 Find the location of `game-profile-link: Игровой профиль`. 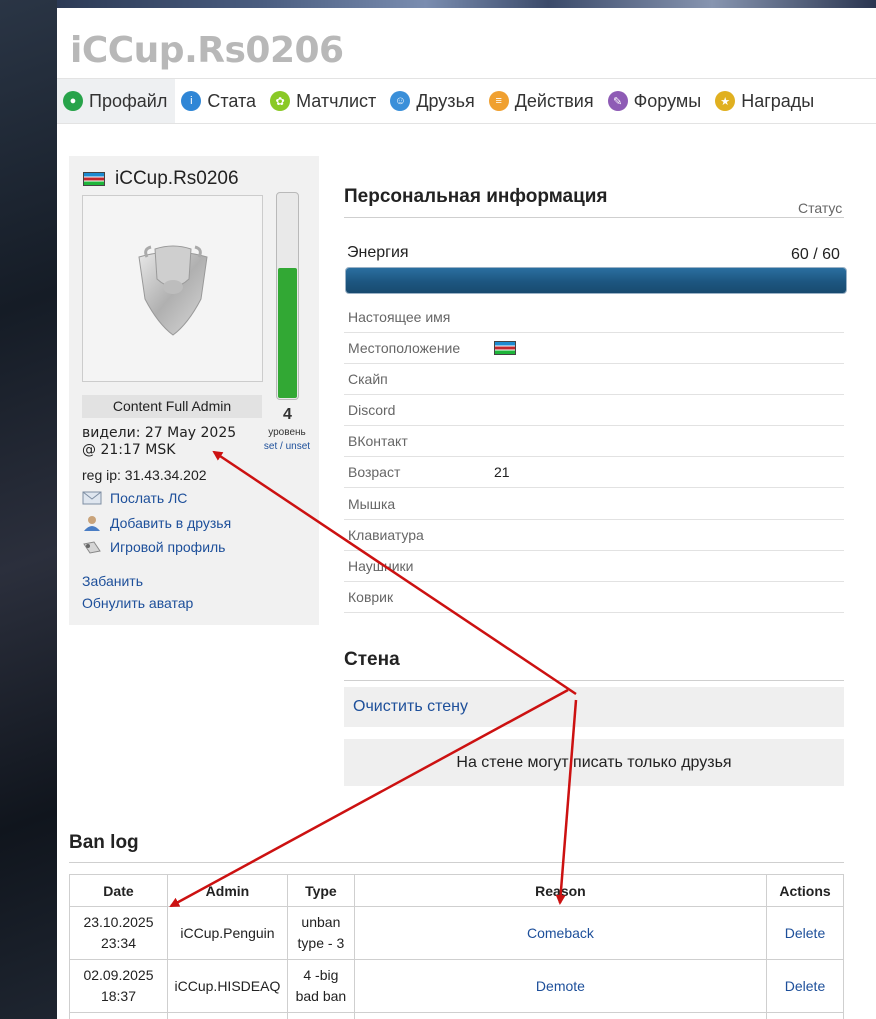

game-profile-link: Игровой профиль is located at coordinates (153, 547).